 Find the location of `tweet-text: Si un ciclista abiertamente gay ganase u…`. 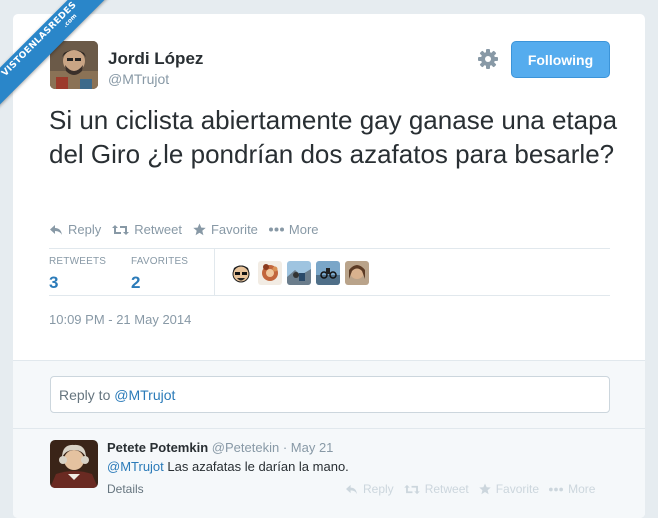

tweet-text: Si un ciclista abiertamente gay ganase u… is located at coordinates (333, 137).